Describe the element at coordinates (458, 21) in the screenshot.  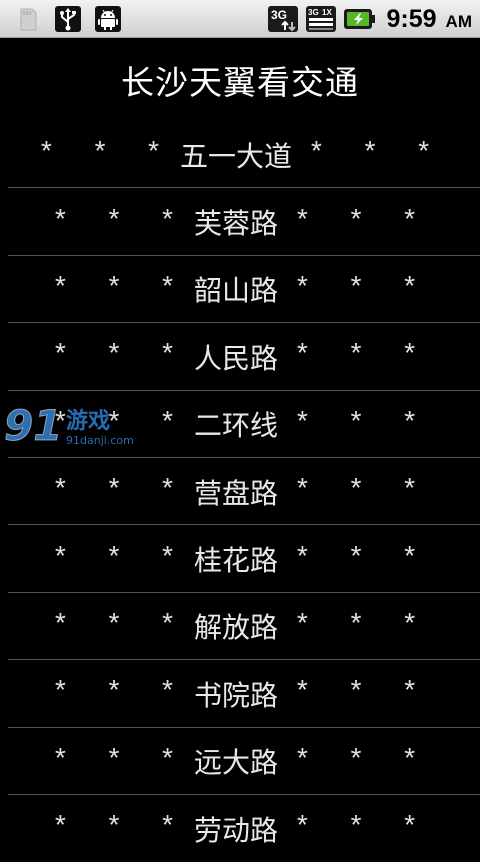
I see `status-ampm: AM` at that location.